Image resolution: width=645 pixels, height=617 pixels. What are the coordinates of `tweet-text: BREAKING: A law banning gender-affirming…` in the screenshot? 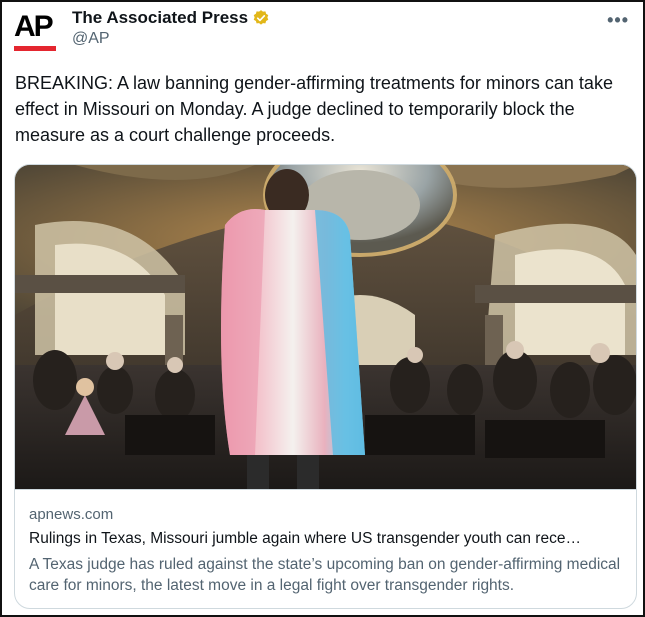 It's located at (314, 109).